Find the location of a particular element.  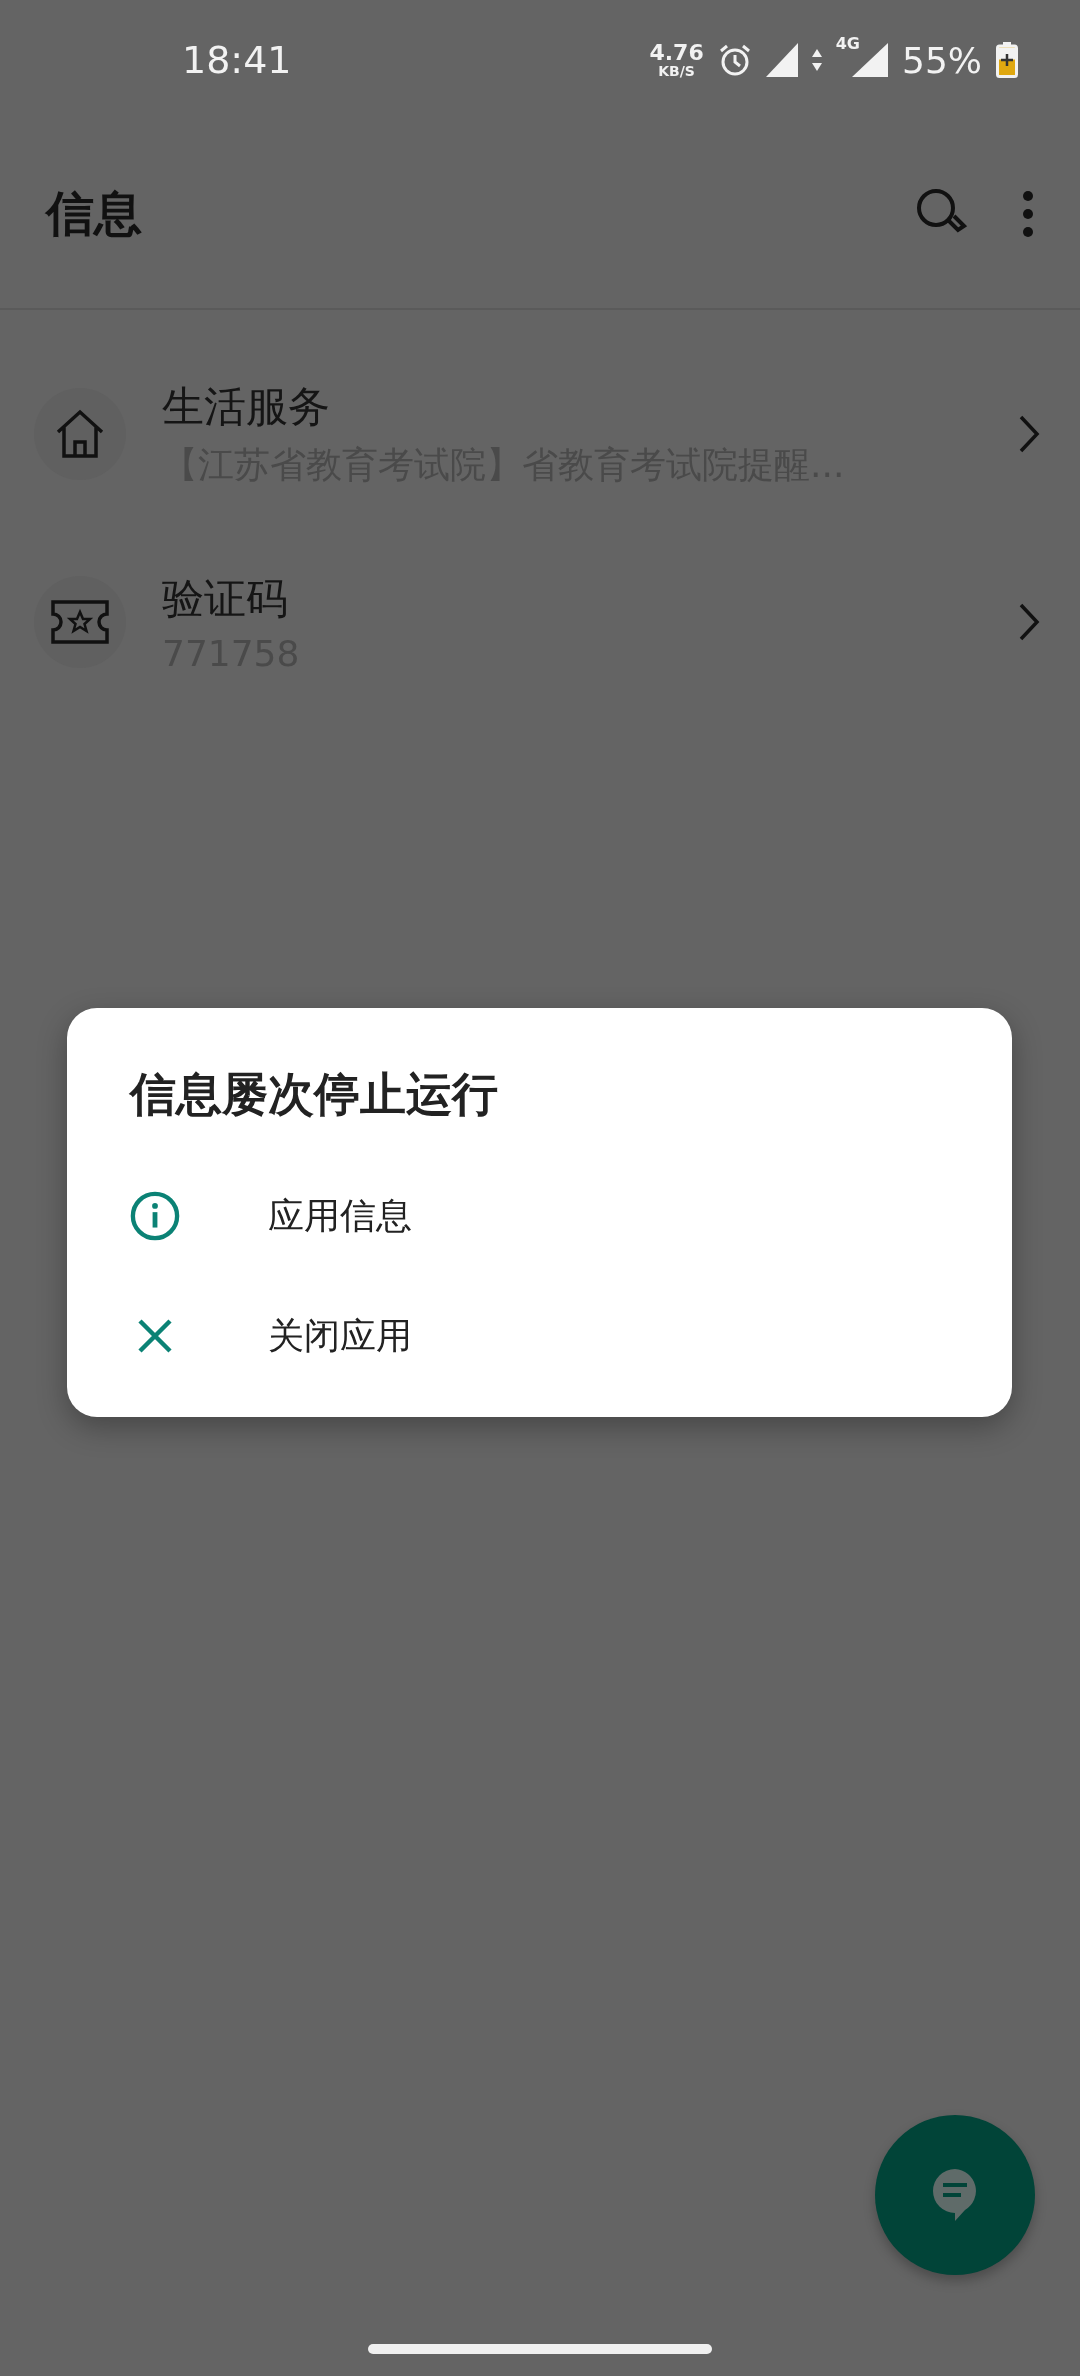

dialog-action: 关闭应用 is located at coordinates (550, 1336).